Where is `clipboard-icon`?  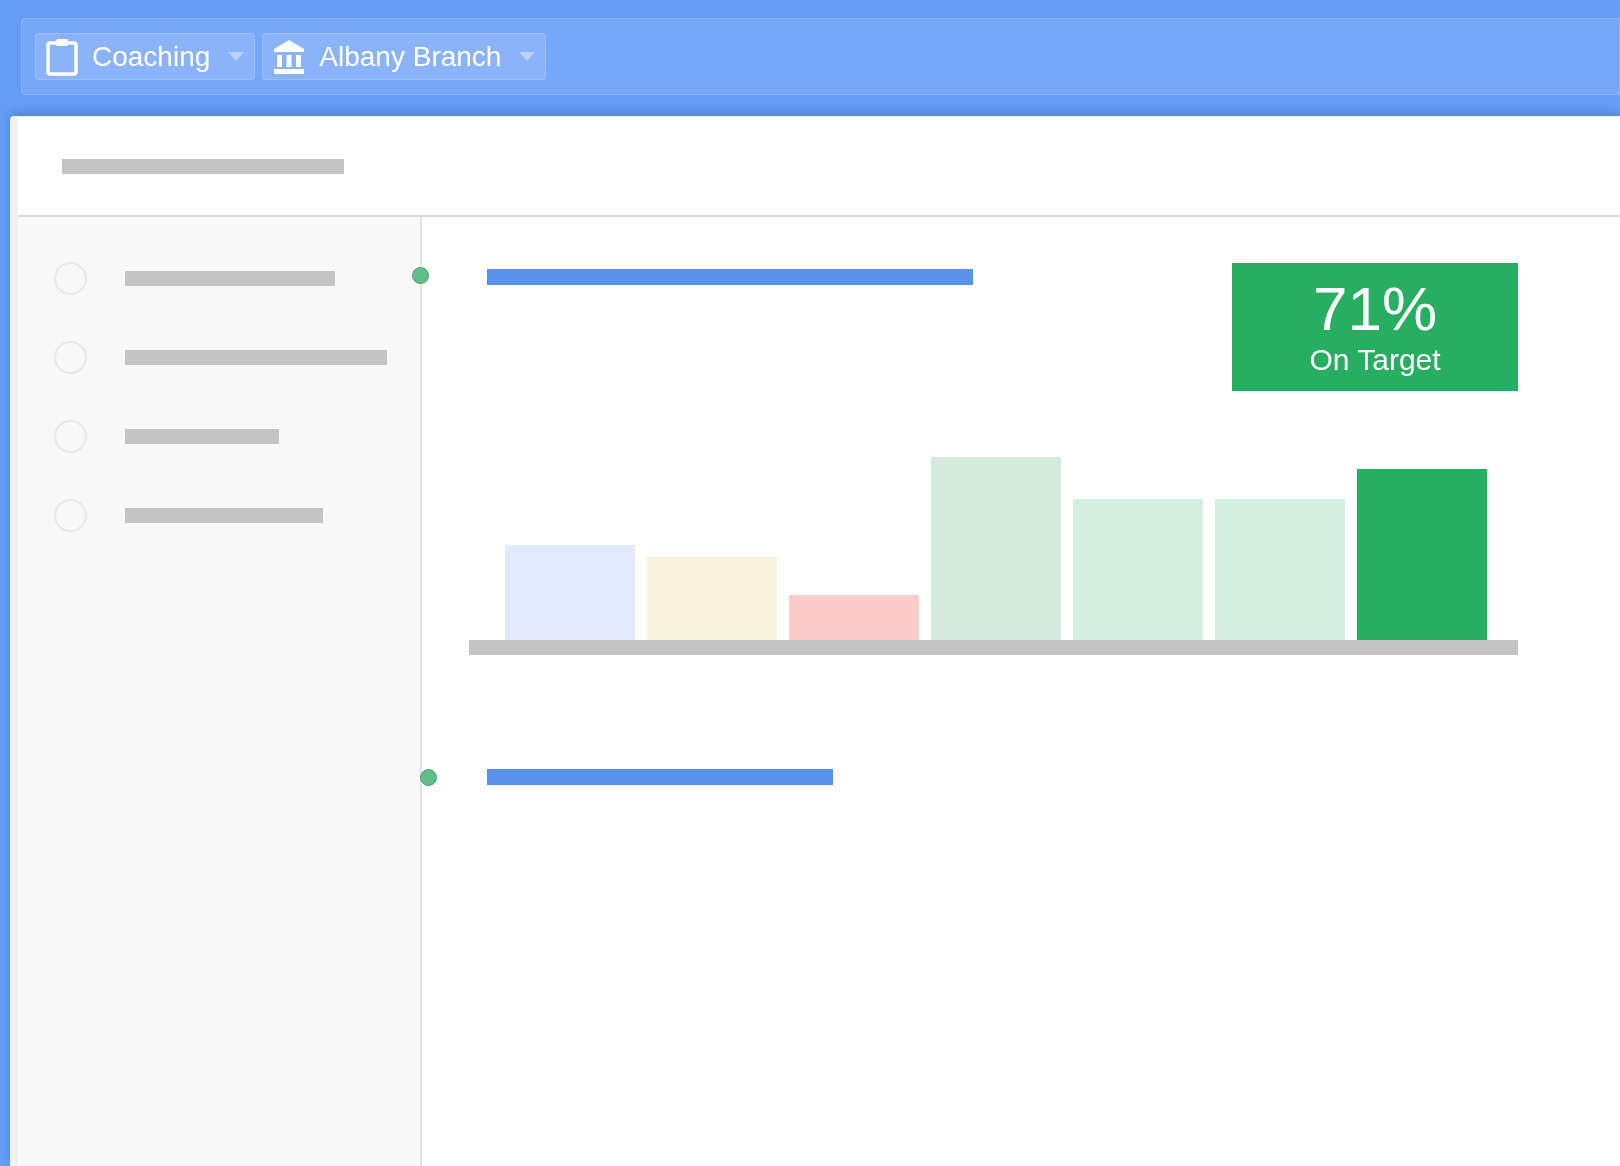 clipboard-icon is located at coordinates (62, 56).